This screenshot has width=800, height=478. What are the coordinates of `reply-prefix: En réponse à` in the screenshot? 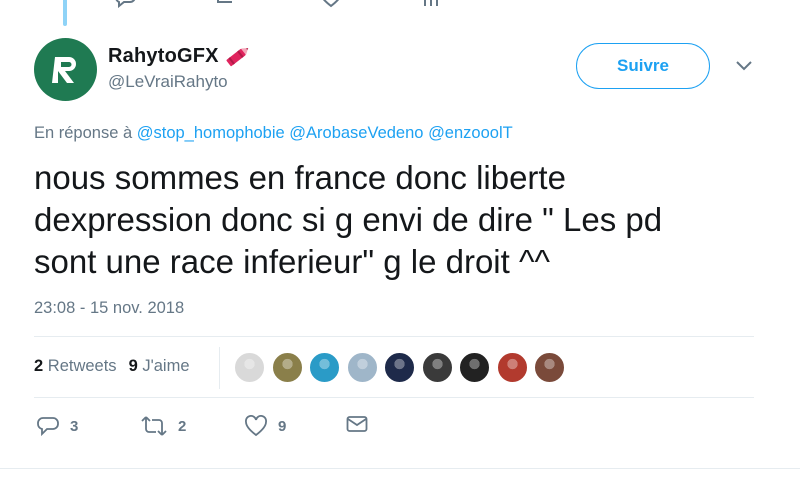 It's located at (83, 133).